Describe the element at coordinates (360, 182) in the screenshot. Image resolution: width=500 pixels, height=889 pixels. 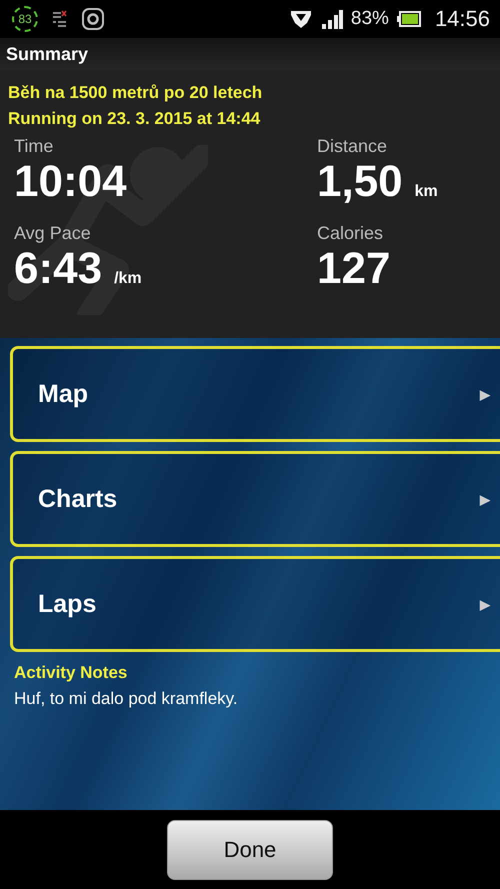
I see `stat-value: 1,50` at that location.